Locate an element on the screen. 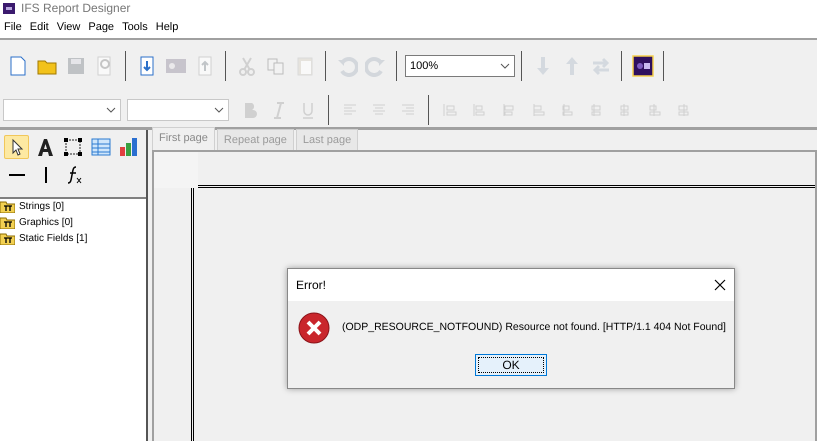 This screenshot has width=817, height=441. menu-item: Page is located at coordinates (103, 27).